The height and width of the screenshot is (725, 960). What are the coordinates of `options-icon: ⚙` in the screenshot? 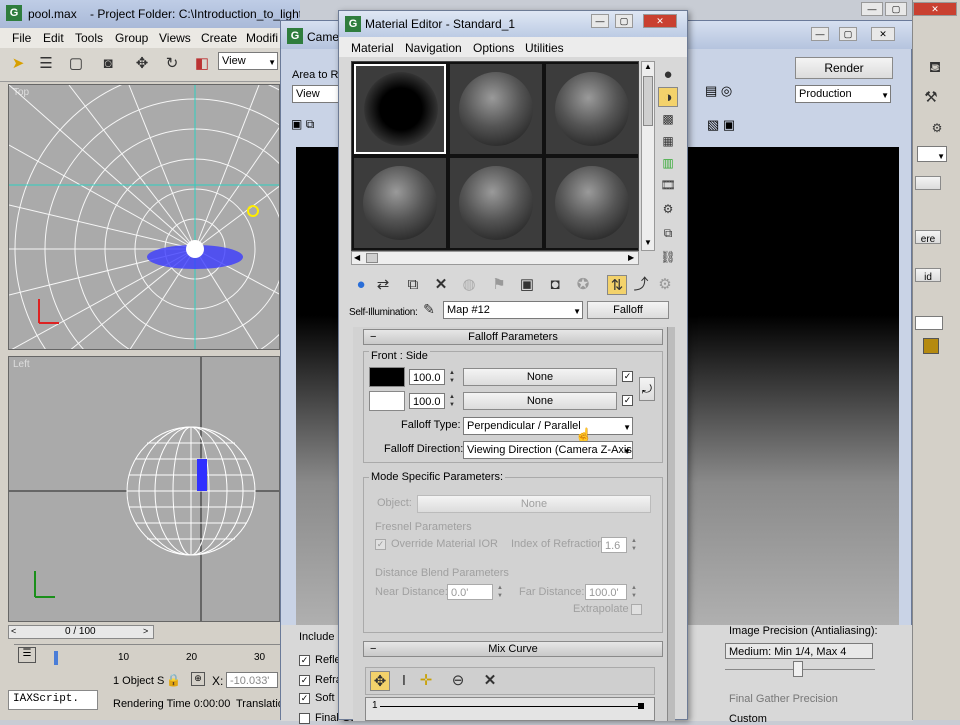 It's located at (668, 209).